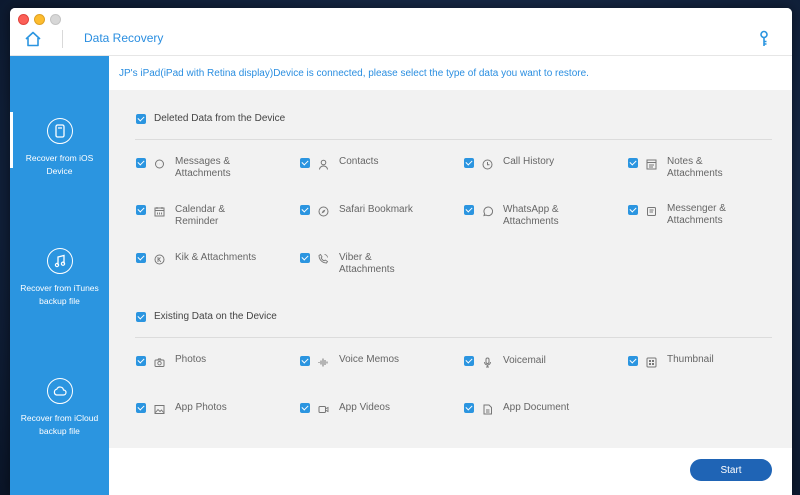 The width and height of the screenshot is (800, 495). What do you see at coordinates (59, 391) in the screenshot?
I see `cloud-icon` at bounding box center [59, 391].